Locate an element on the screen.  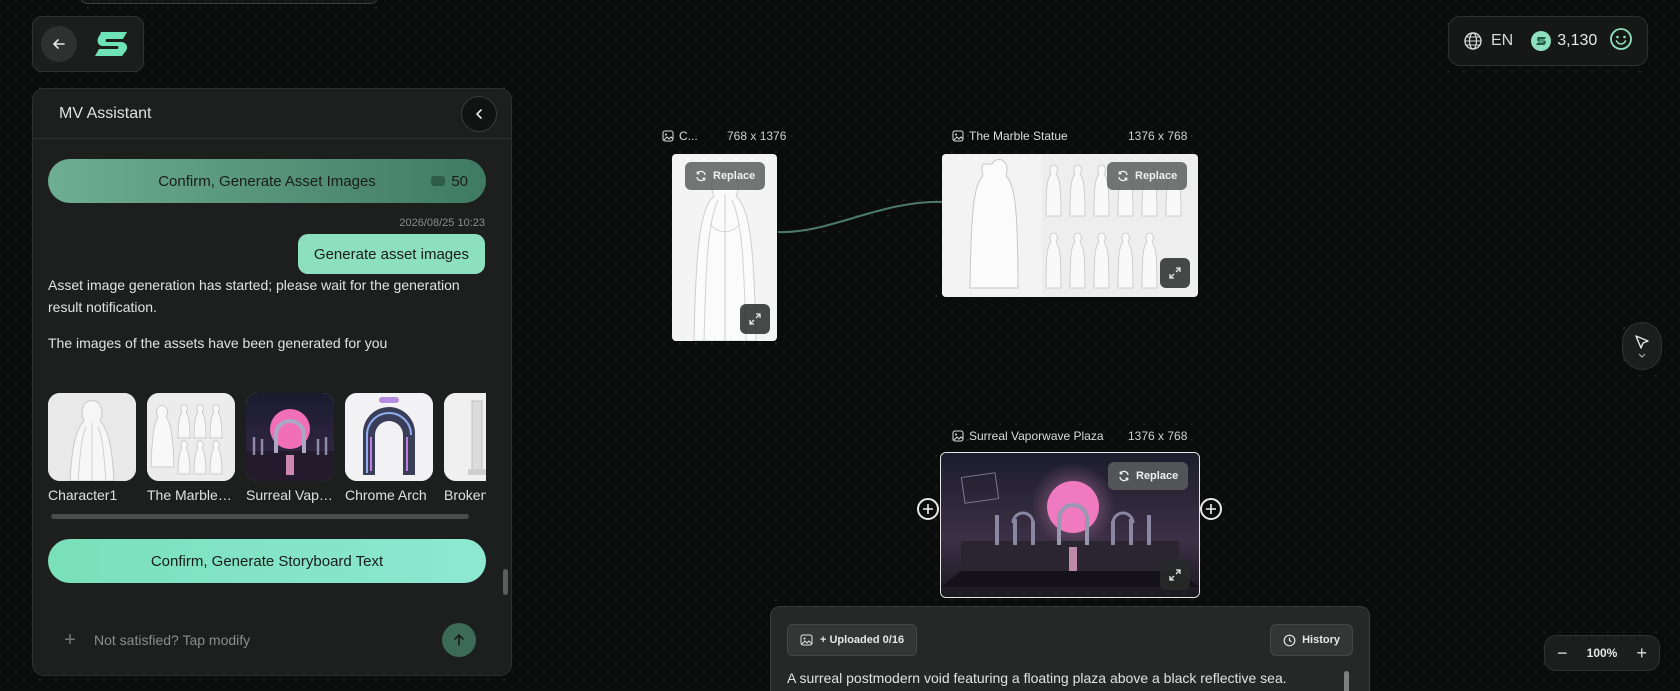
assistant-header: MV Assistant is located at coordinates (272, 114).